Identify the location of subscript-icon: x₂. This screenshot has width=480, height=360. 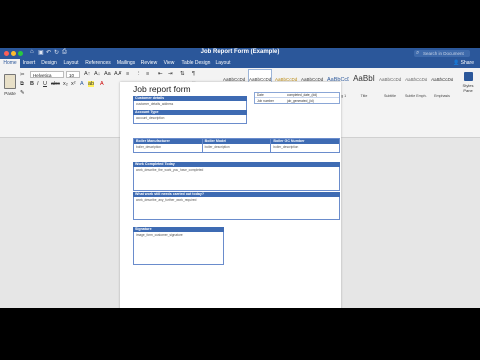
(65, 84).